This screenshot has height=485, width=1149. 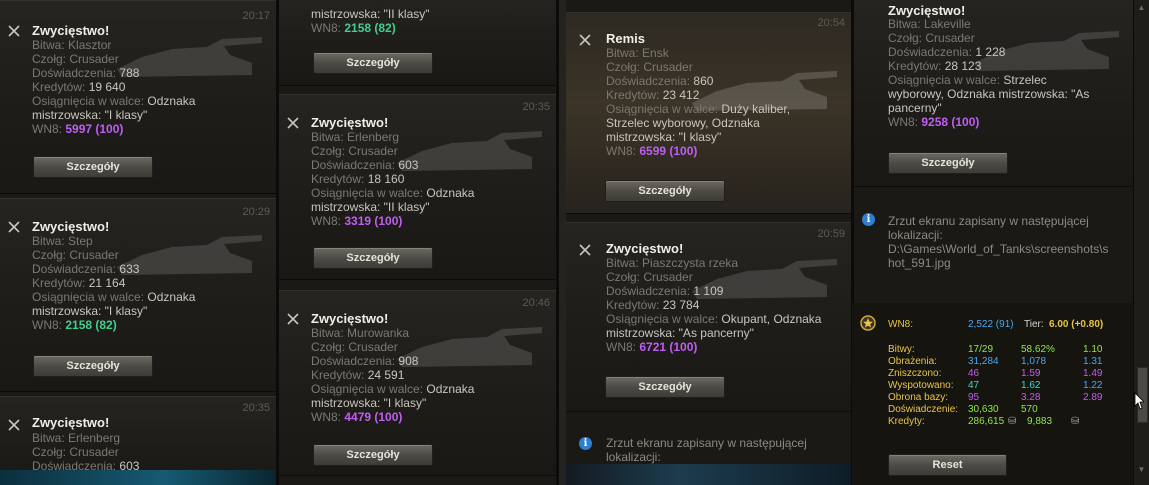 I want to click on result-time: 20:54, so click(x=831, y=23).